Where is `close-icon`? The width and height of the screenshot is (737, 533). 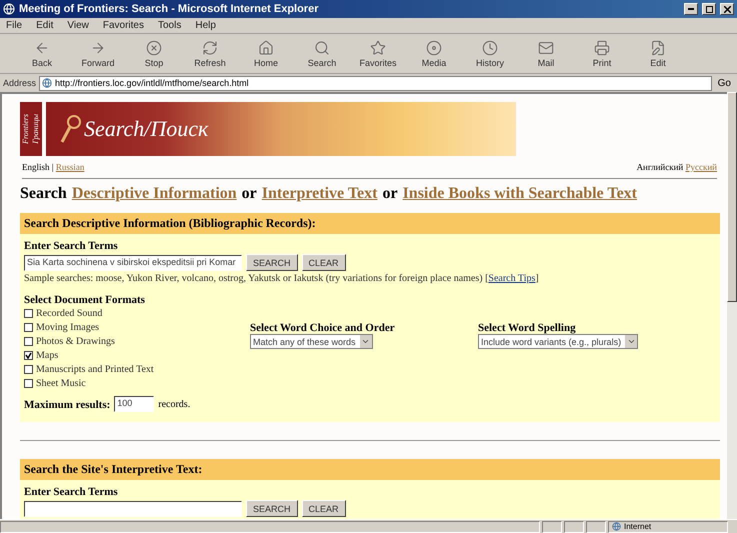
close-icon is located at coordinates (727, 9).